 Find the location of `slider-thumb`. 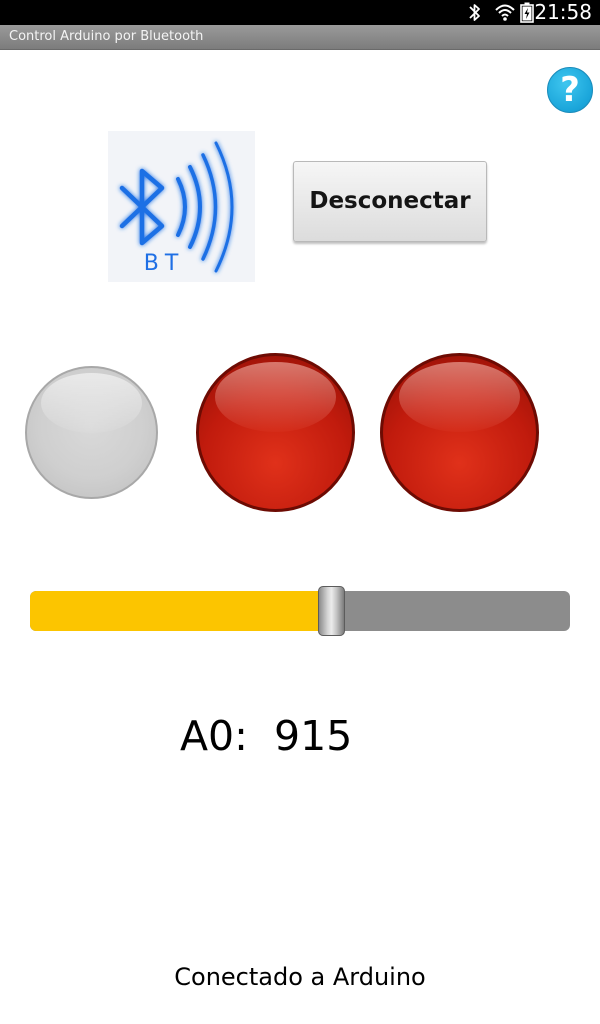

slider-thumb is located at coordinates (332, 611).